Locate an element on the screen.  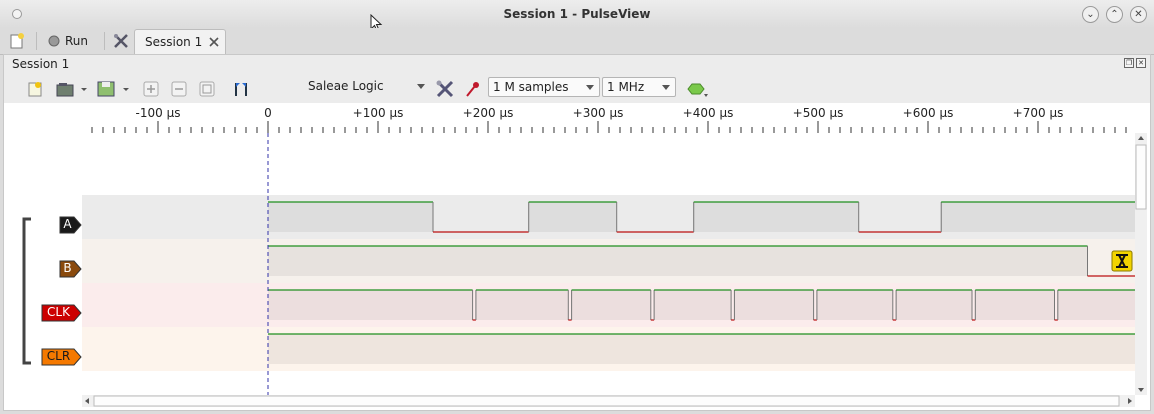
maximize-icon: ⌃ is located at coordinates (1114, 14).